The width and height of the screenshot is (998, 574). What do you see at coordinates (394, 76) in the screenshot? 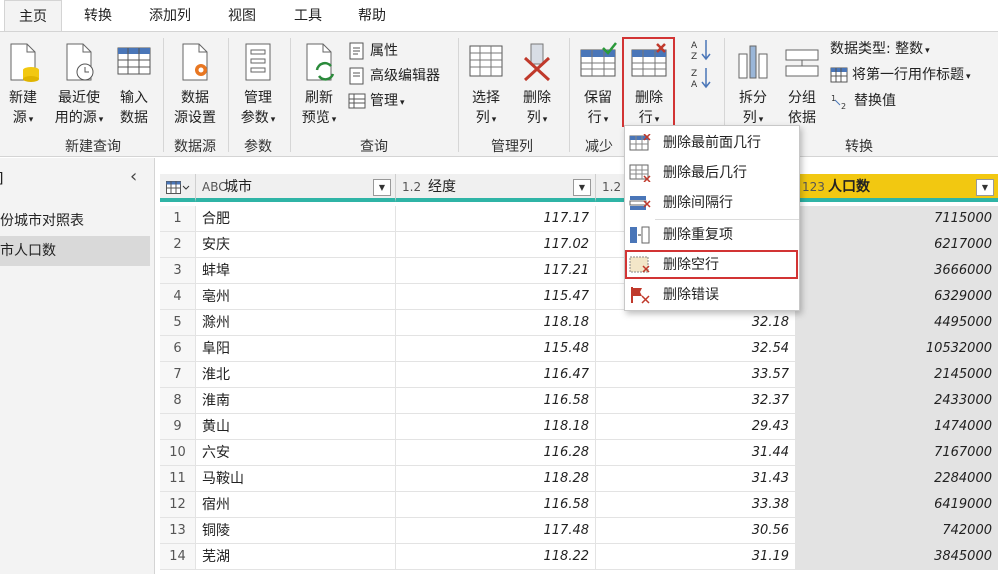
I see `advanced-editor-button: 高级编辑器` at bounding box center [394, 76].